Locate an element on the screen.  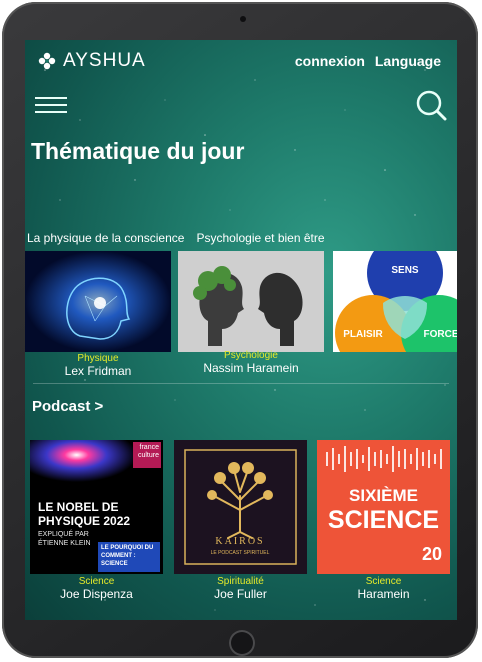
camera is located at coordinates (243, 19).